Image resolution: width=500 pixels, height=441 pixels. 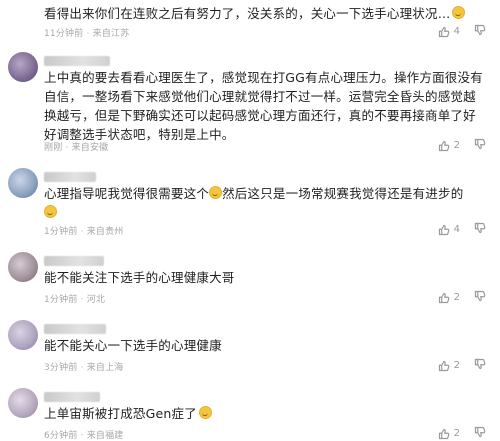 What do you see at coordinates (75, 300) in the screenshot?
I see `comment-meta: 1分钟前 · 河北` at bounding box center [75, 300].